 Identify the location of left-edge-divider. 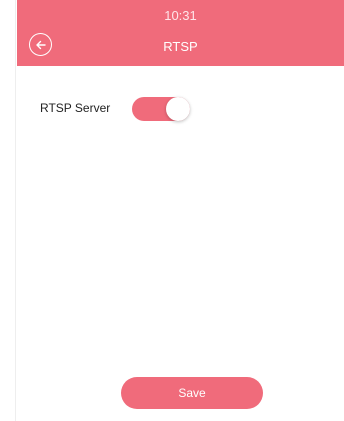
(15, 210).